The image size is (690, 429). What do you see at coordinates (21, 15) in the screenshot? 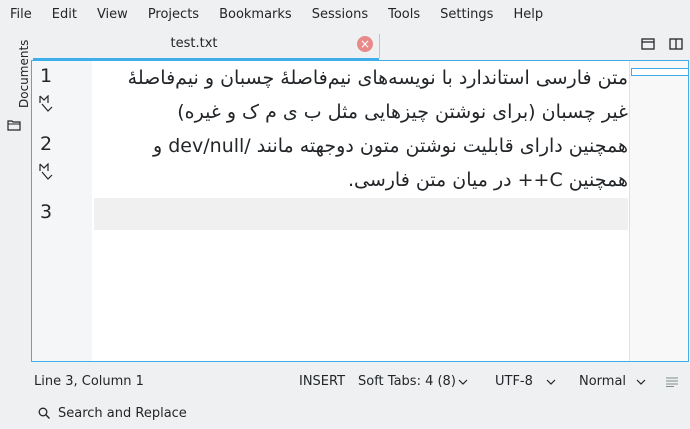
I see `menu-file: File` at bounding box center [21, 15].